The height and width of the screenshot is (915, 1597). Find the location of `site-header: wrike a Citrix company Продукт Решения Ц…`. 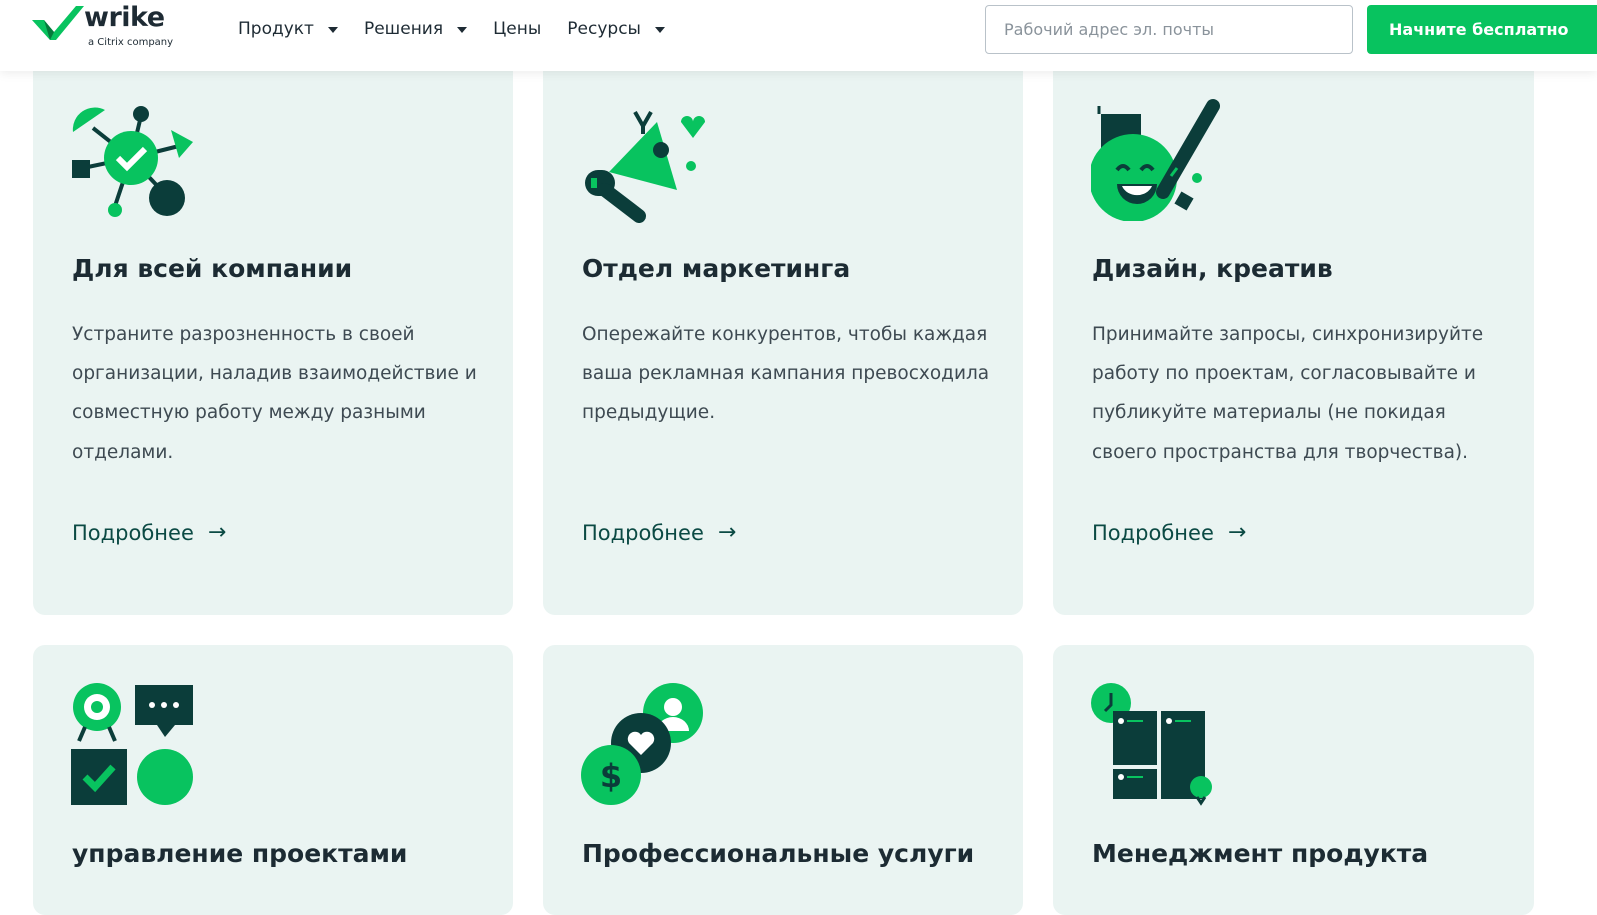

site-header: wrike a Citrix company Продукт Решения Ц… is located at coordinates (798, 35).